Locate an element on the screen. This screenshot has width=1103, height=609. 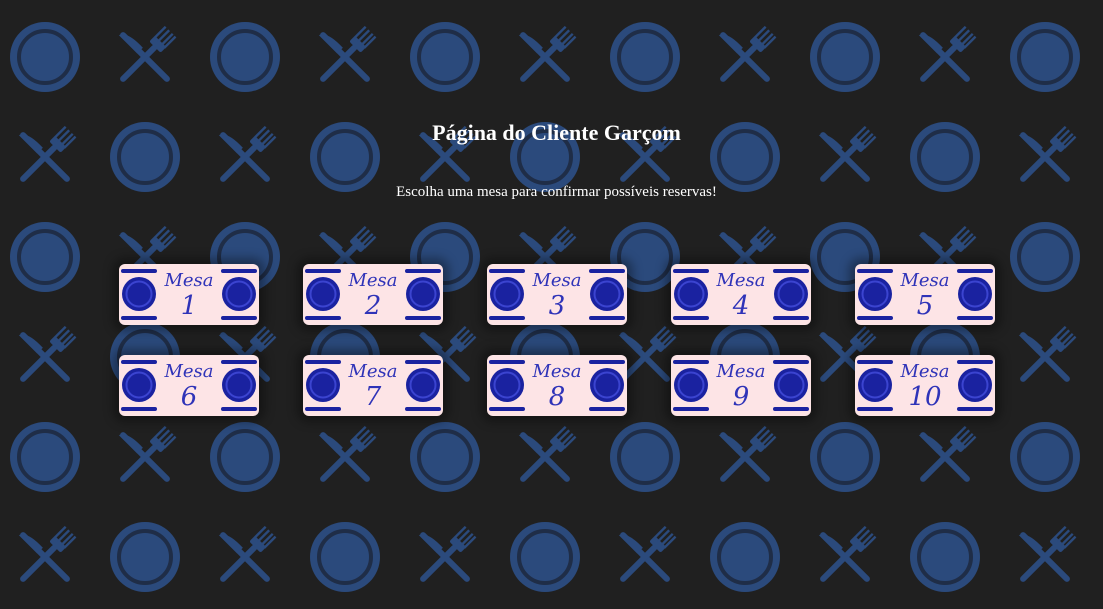
page-title: Página do Cliente Garçom is located at coordinates (556, 132).